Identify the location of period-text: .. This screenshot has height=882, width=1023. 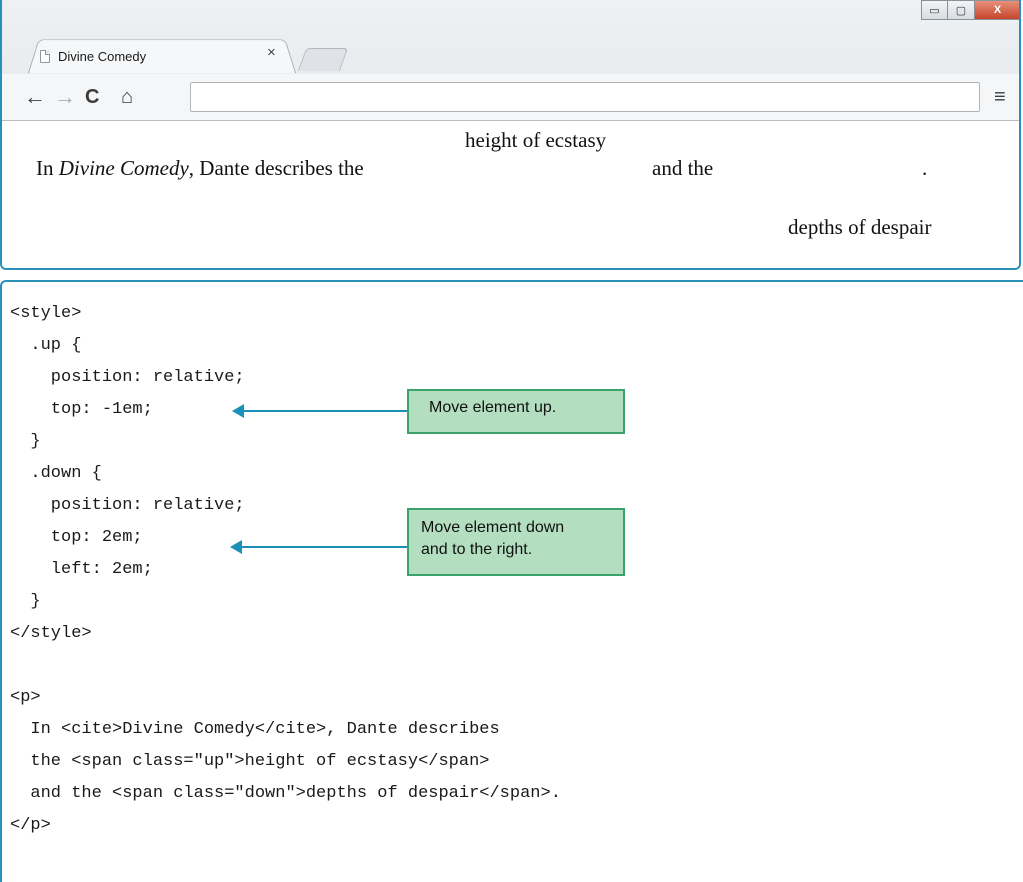
(925, 168).